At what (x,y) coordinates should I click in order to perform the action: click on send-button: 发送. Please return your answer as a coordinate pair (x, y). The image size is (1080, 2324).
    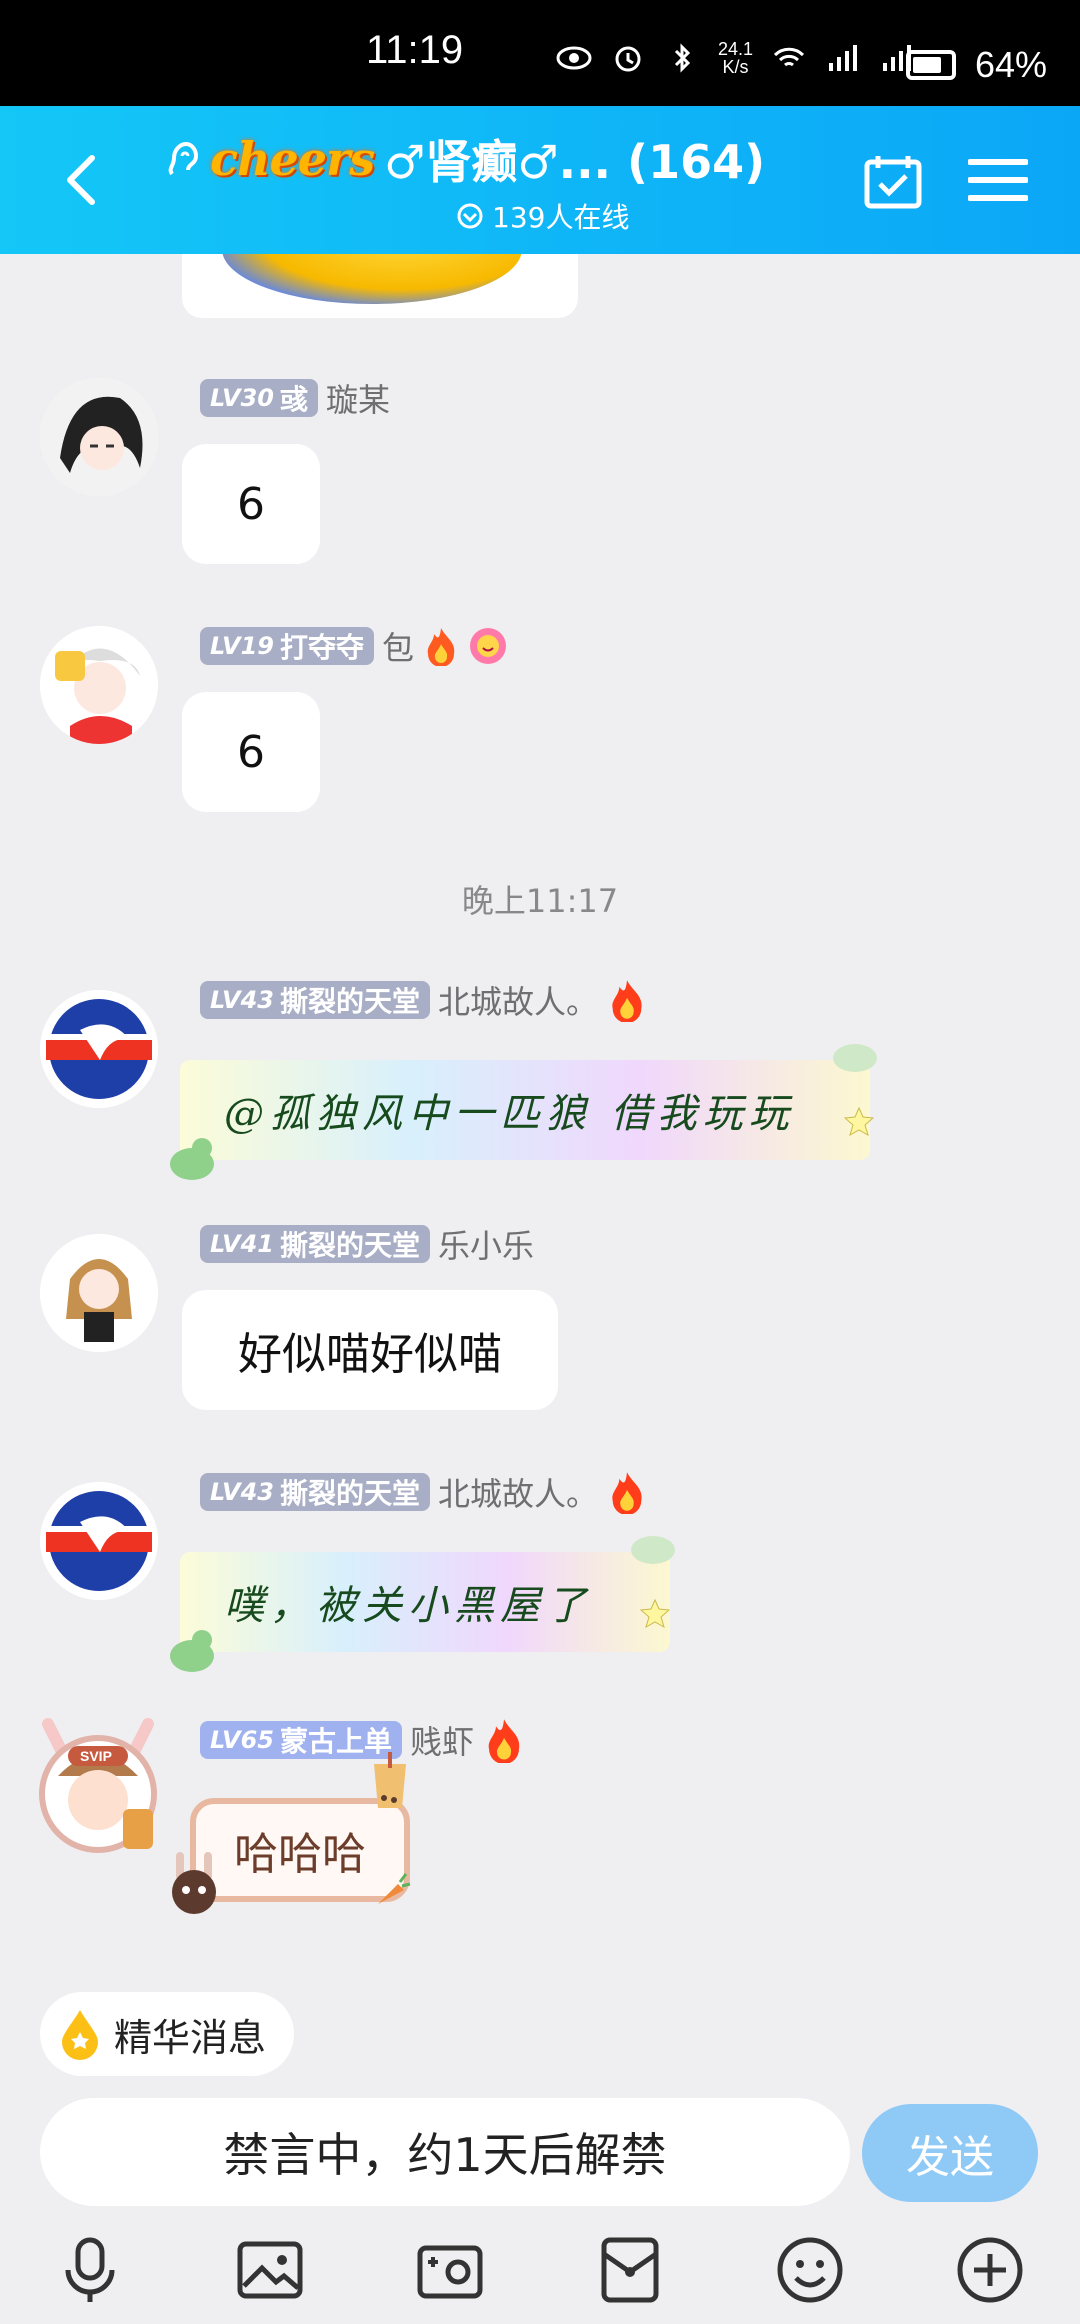
    Looking at the image, I should click on (950, 2153).